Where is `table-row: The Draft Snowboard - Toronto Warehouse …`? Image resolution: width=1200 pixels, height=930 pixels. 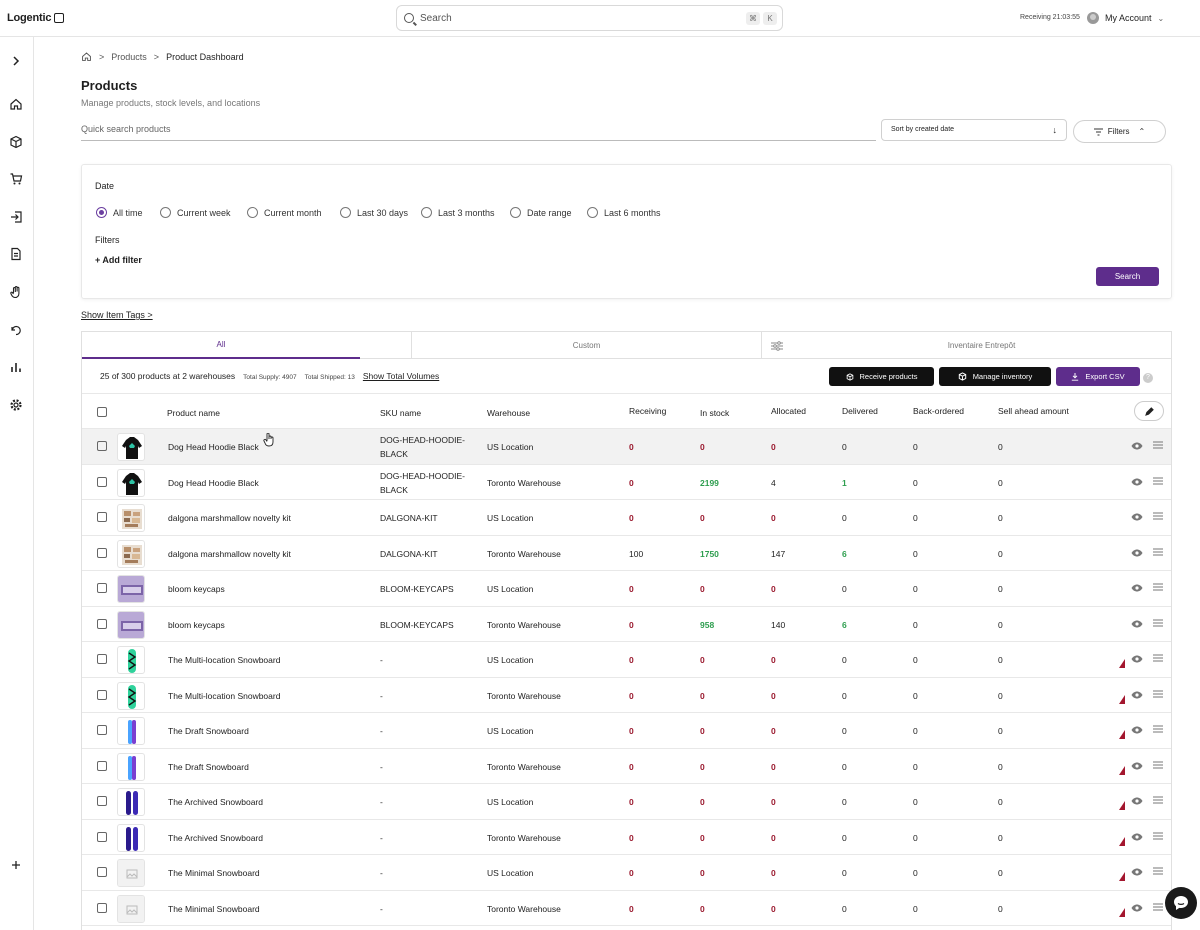
table-row: The Draft Snowboard - Toronto Warehouse … is located at coordinates (626, 766).